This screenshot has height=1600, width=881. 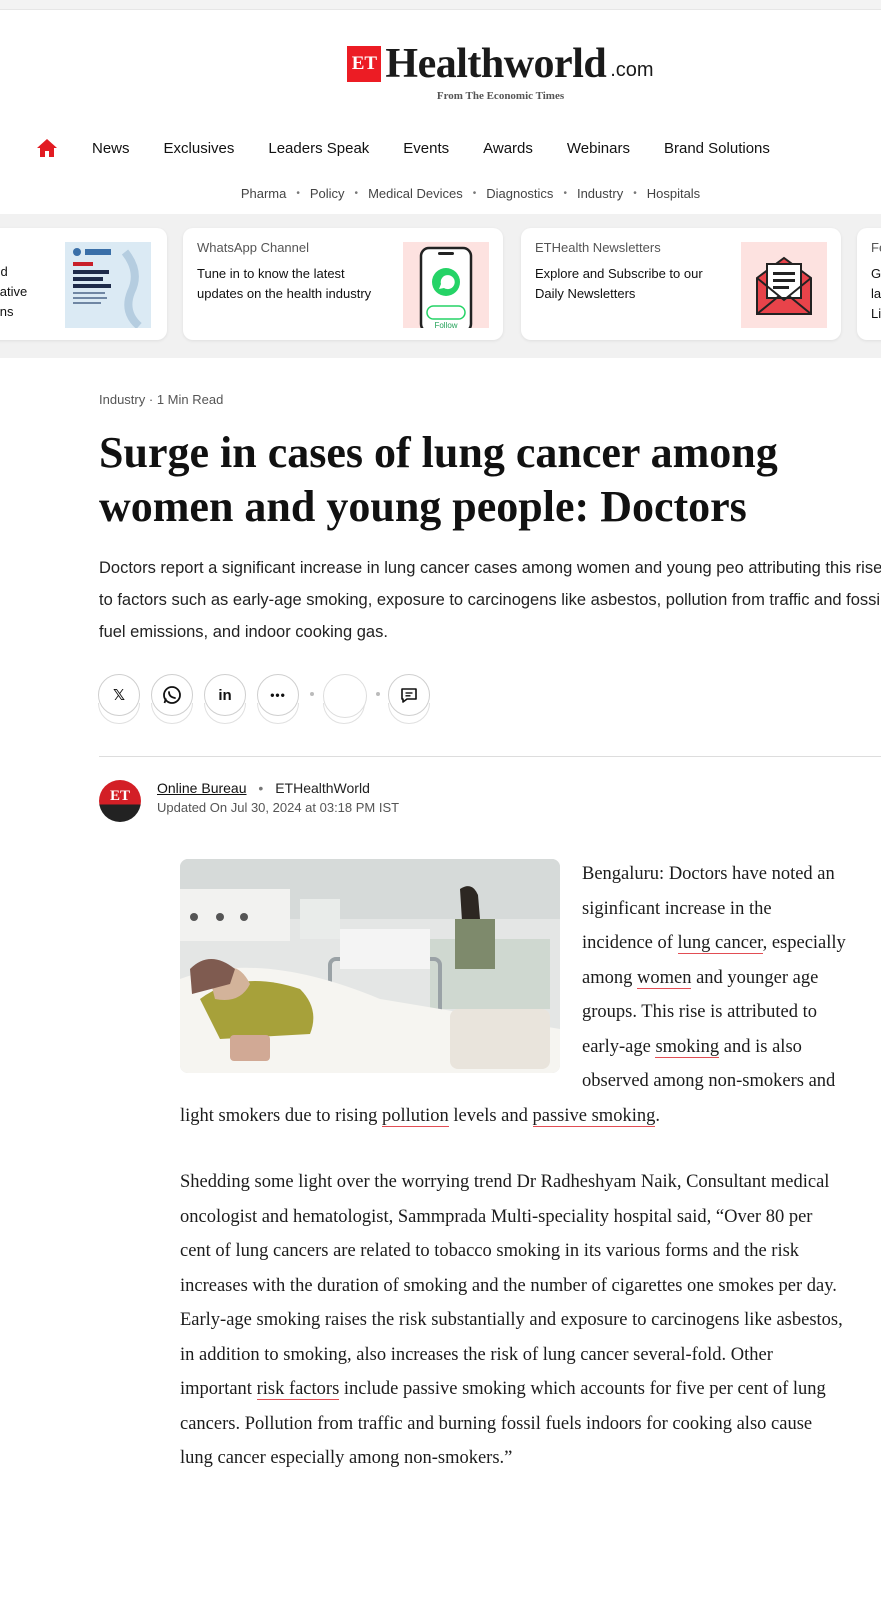 I want to click on whatsapp-graphic, so click(x=446, y=288).